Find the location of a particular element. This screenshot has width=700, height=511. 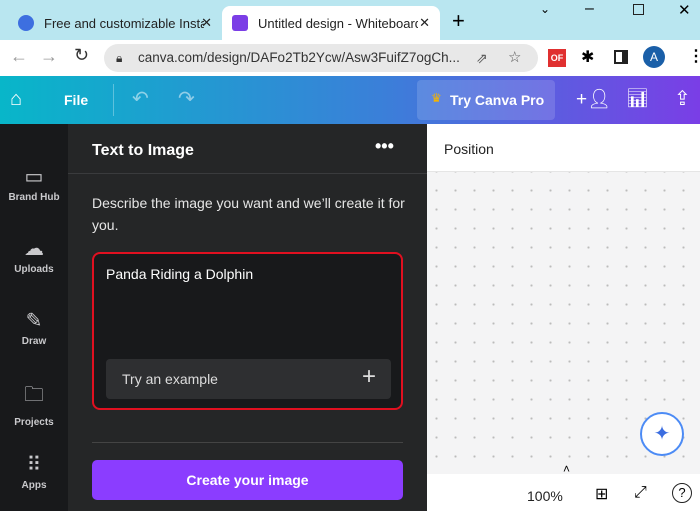

position-button: Position is located at coordinates (469, 149).